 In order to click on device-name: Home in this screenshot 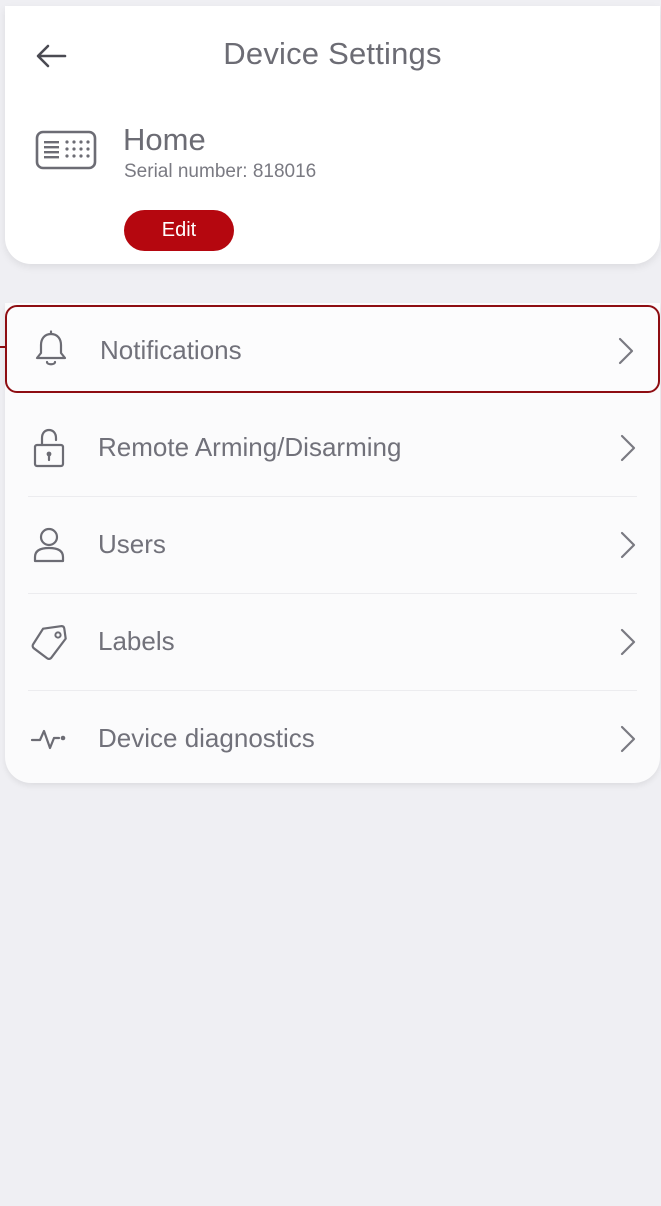, I will do `click(164, 139)`.